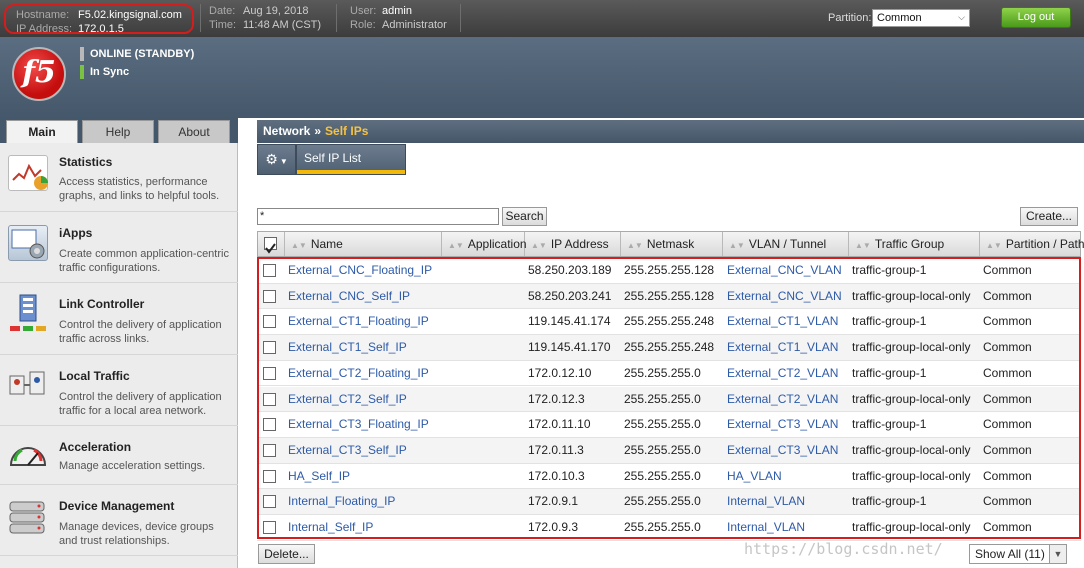 This screenshot has height=568, width=1084. What do you see at coordinates (484, 244) in the screenshot?
I see `column-header-application: ▲▼ Application` at bounding box center [484, 244].